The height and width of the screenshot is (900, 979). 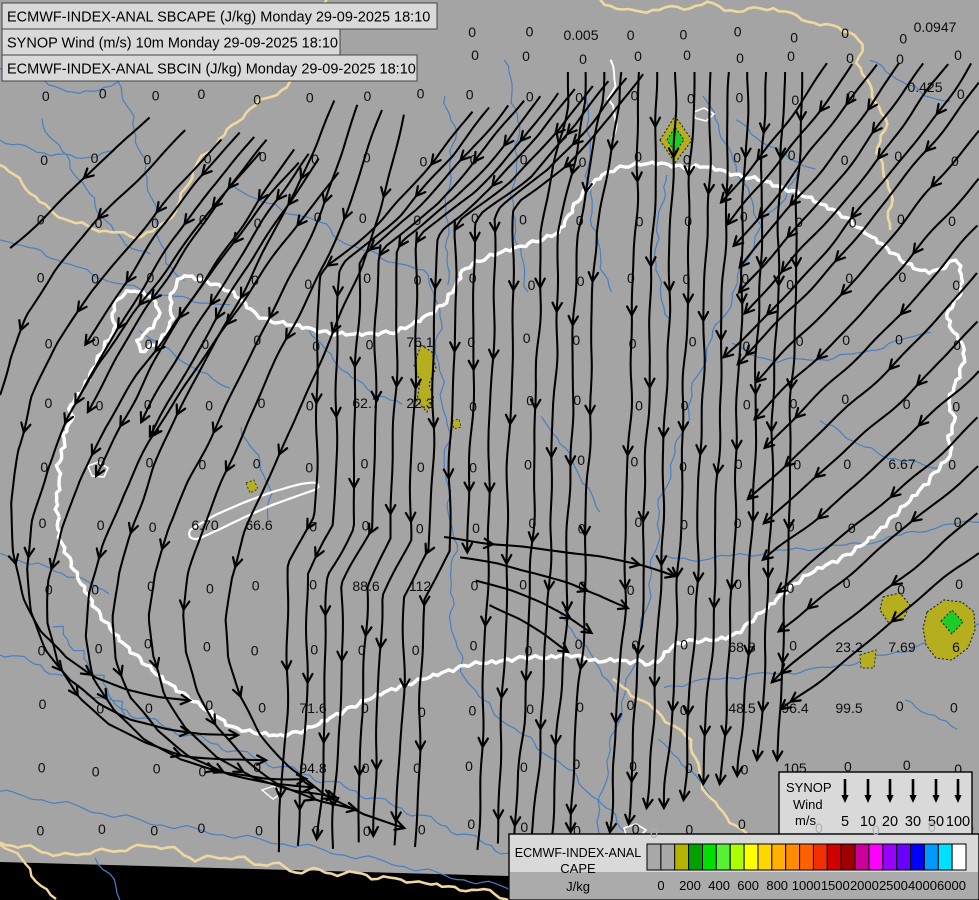 What do you see at coordinates (806, 885) in the screenshot?
I see `svg-text: 1000` at bounding box center [806, 885].